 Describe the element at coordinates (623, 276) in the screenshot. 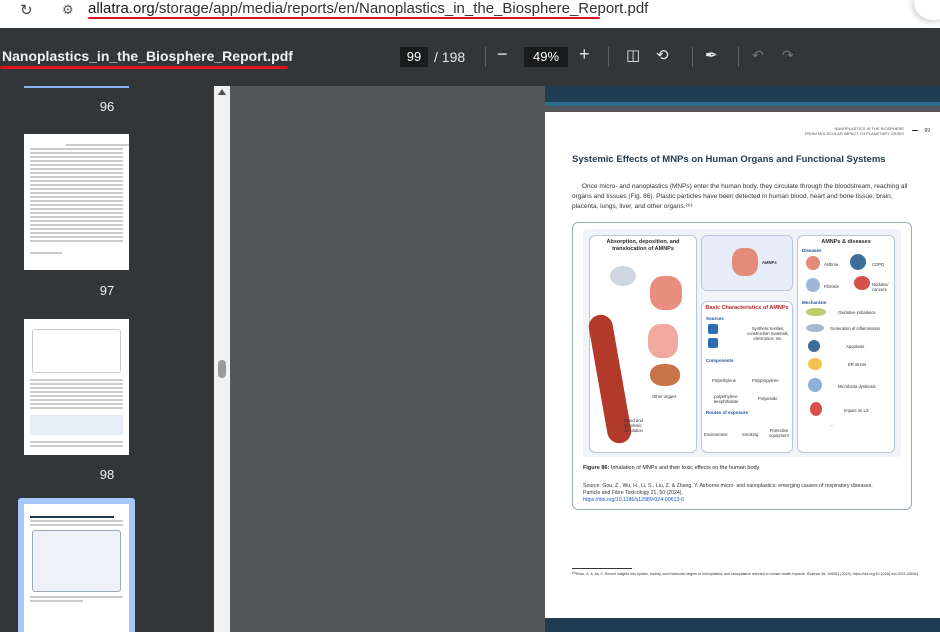

I see `particle-cloud-icon` at that location.